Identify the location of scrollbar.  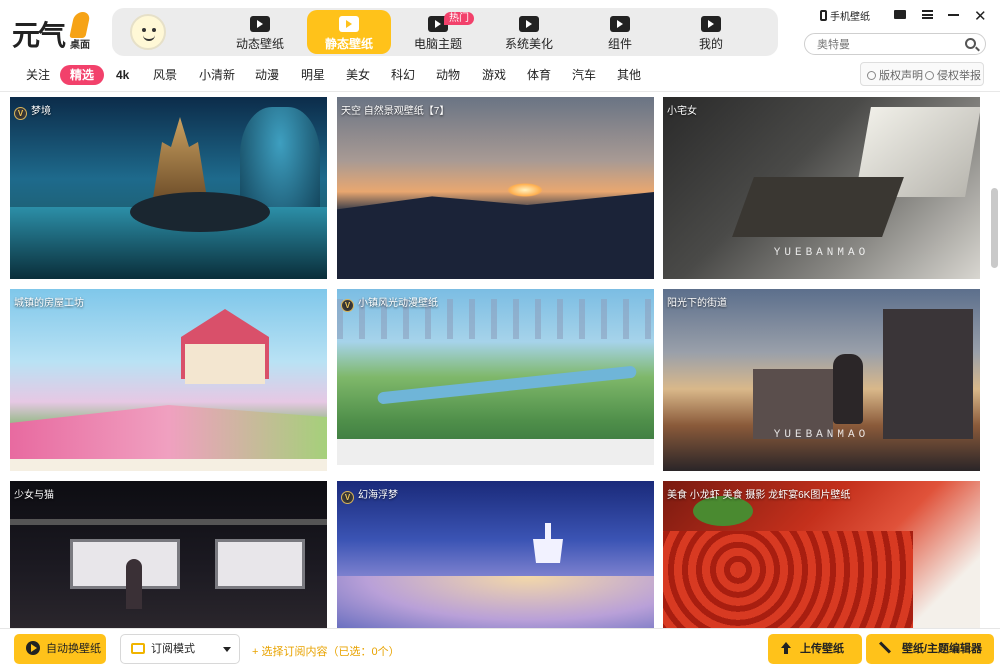
(994, 228).